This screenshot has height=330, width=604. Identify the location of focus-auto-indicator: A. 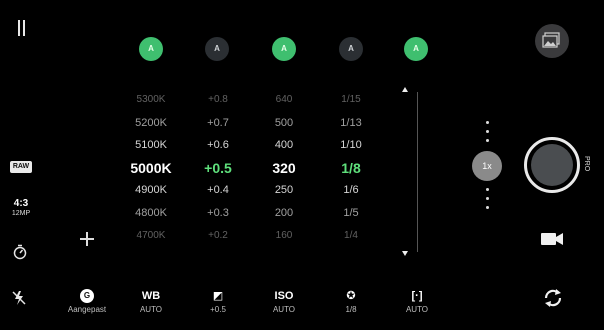
(416, 49).